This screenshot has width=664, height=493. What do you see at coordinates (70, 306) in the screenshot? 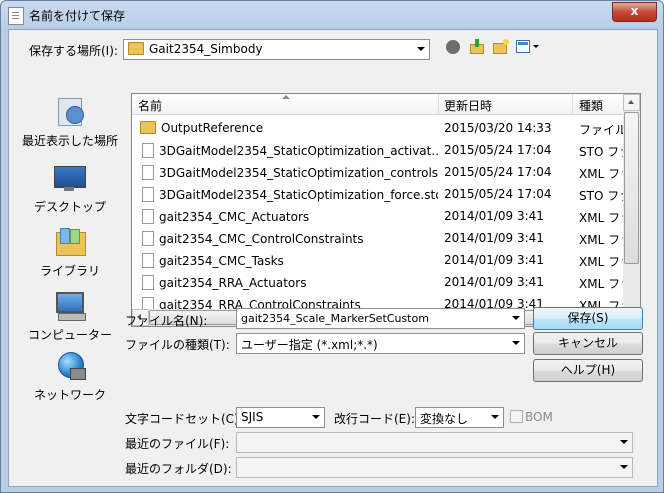
I see `computer-icon` at bounding box center [70, 306].